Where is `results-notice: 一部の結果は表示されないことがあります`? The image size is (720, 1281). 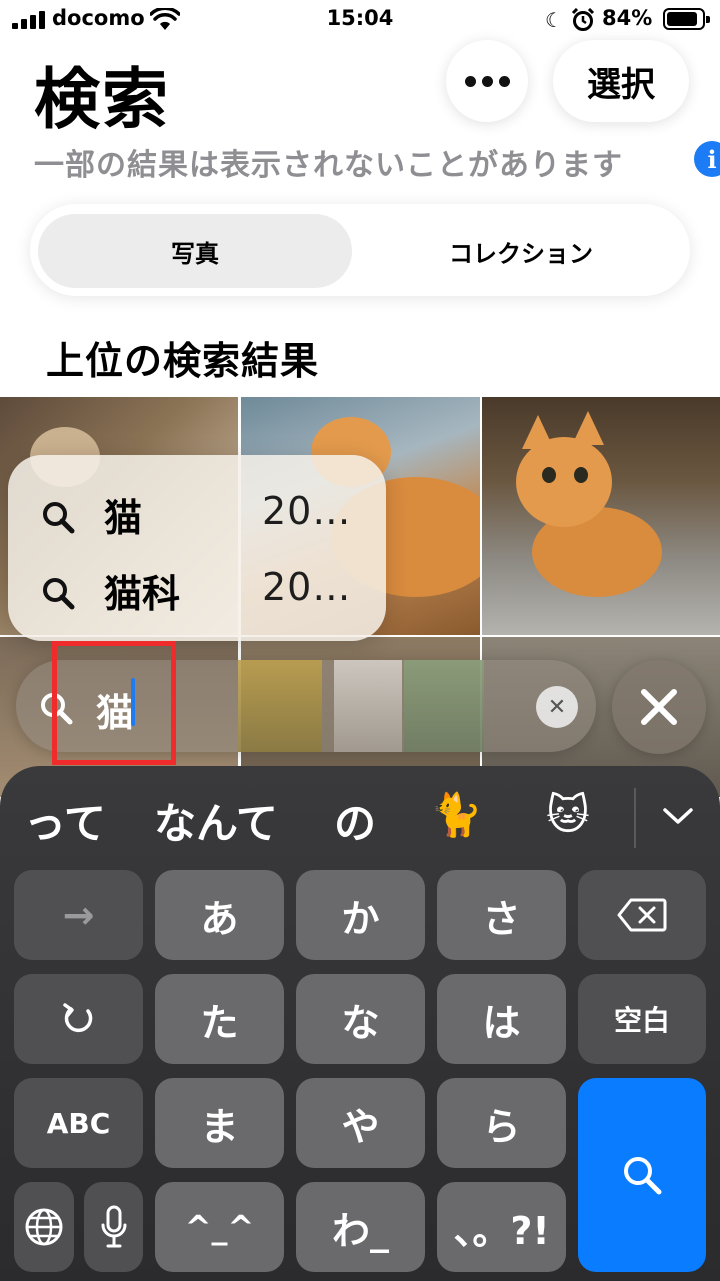 results-notice: 一部の結果は表示されないことがあります is located at coordinates (328, 165).